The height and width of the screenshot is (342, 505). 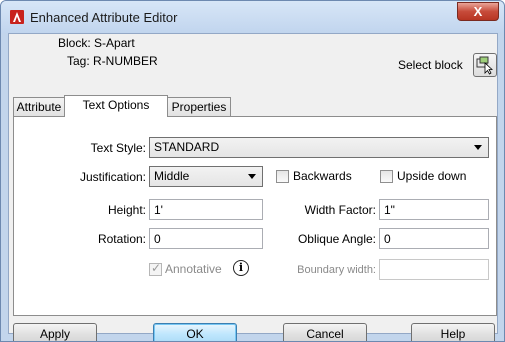 I want to click on justification-dropdown: Middle, so click(x=206, y=176).